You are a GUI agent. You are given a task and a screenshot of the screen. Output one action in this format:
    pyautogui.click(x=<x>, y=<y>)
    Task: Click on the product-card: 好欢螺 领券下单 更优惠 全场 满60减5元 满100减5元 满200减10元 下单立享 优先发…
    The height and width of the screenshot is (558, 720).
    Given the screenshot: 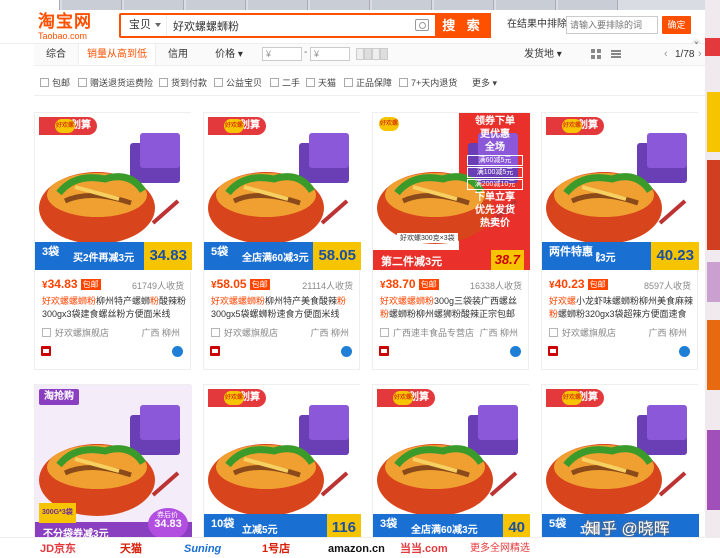 What is the action you would take?
    pyautogui.click(x=451, y=241)
    